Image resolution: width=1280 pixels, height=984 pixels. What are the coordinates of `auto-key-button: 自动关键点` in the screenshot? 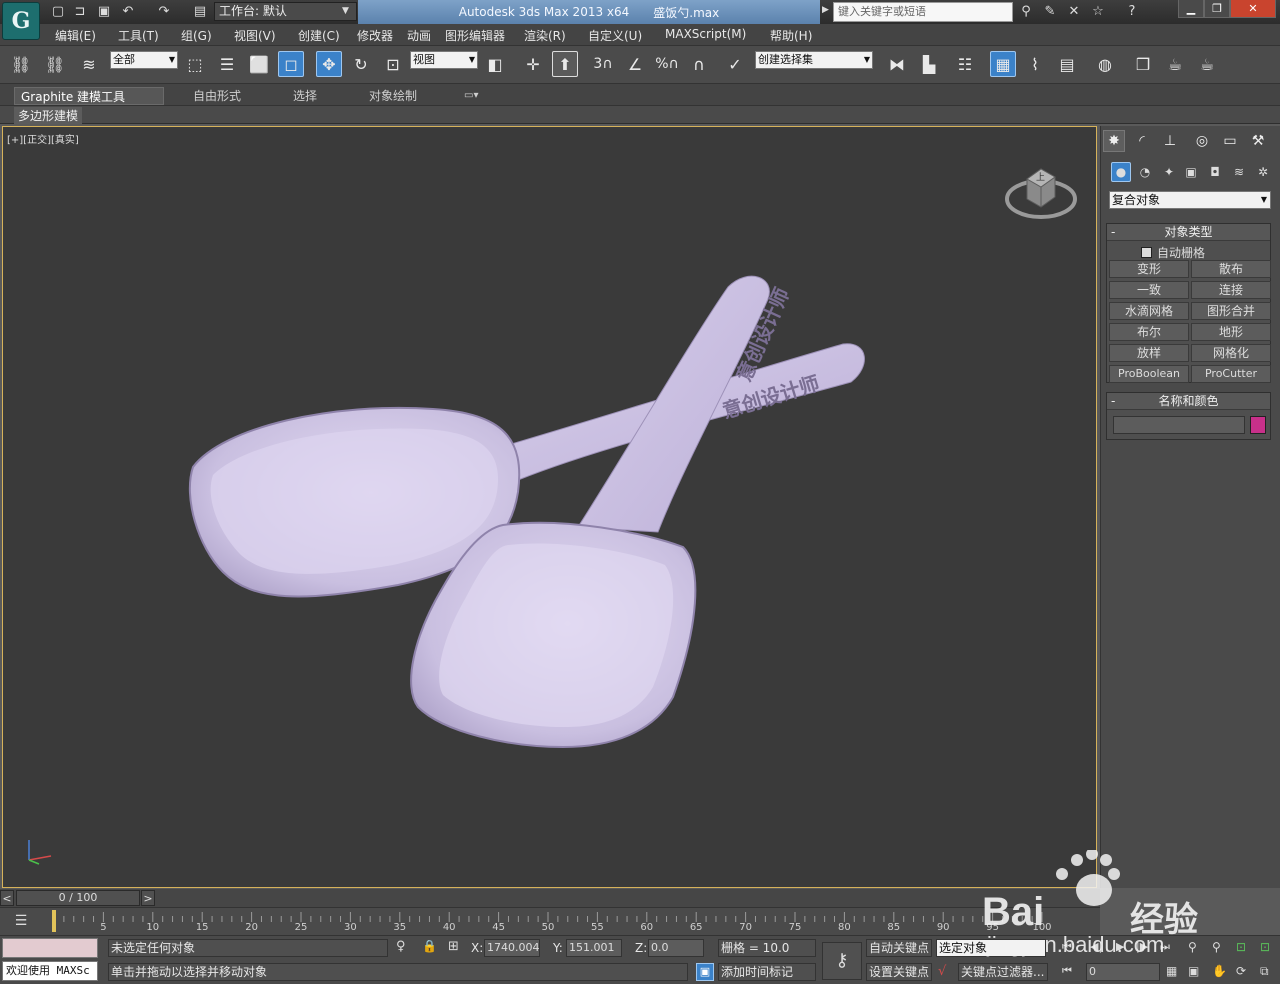 It's located at (899, 948).